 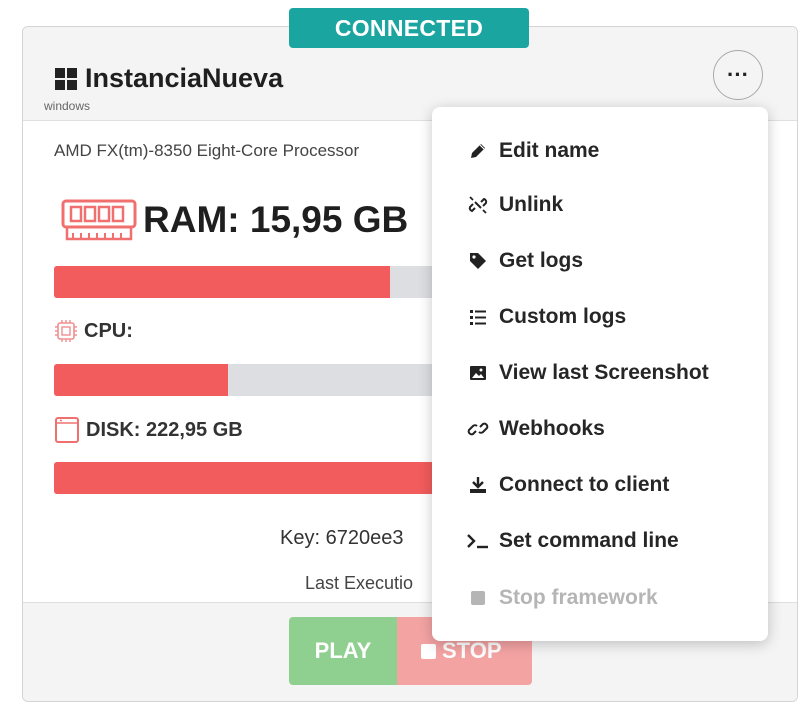 I want to click on instance-key: Key: 6720ee3, so click(x=342, y=538).